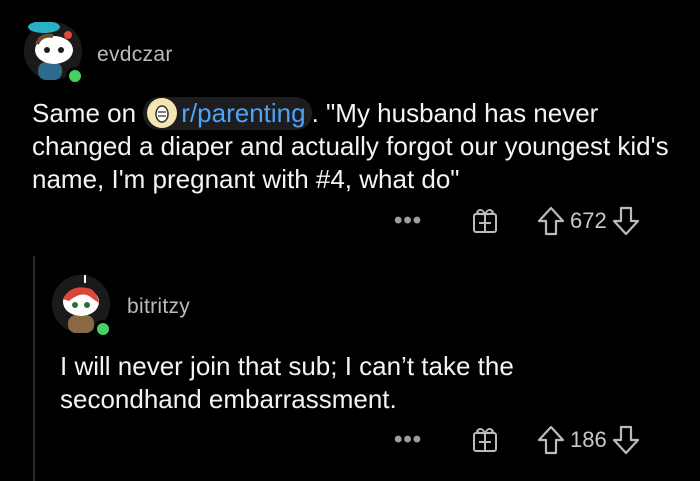 The image size is (700, 481). I want to click on vote-controls: 186, so click(588, 440).